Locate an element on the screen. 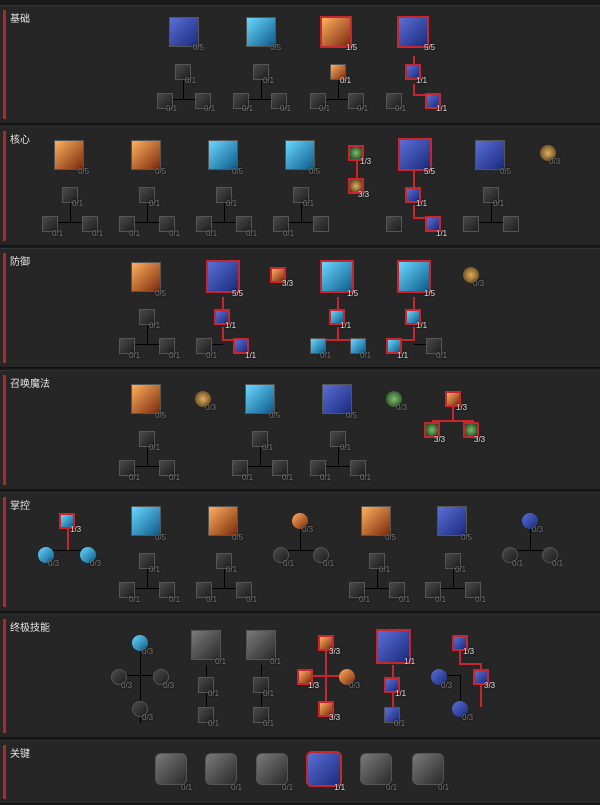  section-key: 关键 0/1 0/1 0/1 1/1 0/1 0/1 is located at coordinates (300, 772).